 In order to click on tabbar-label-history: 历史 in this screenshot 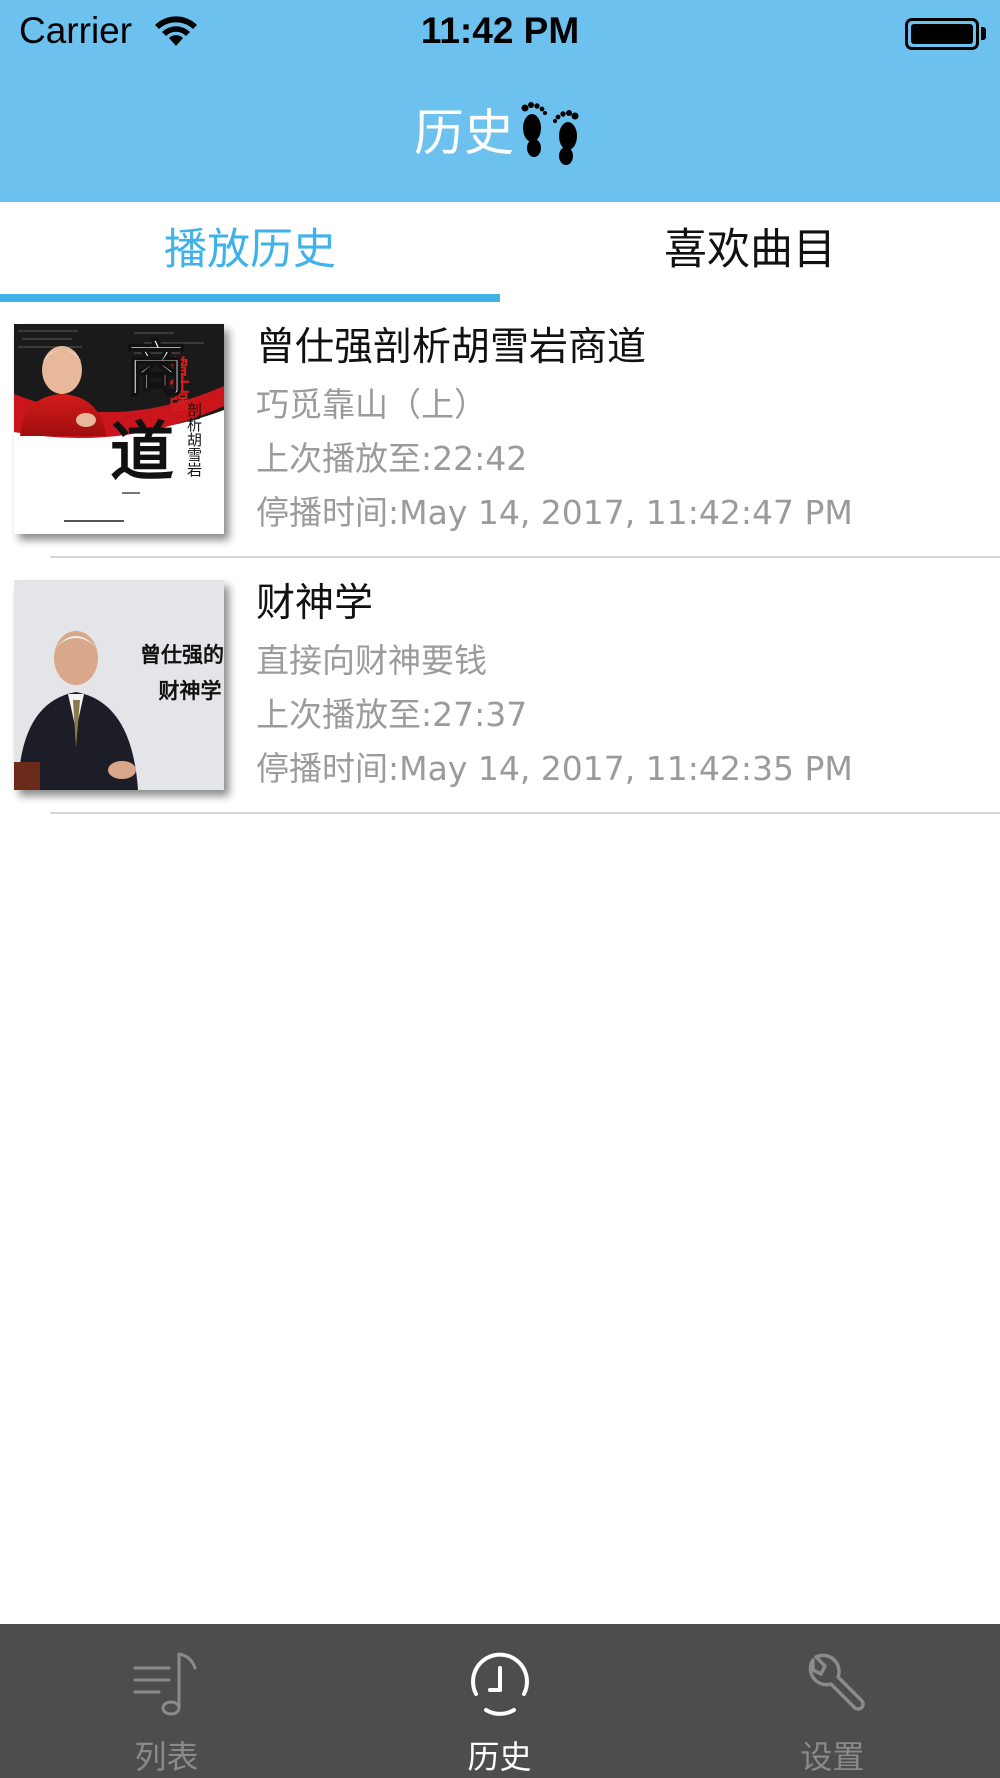, I will do `click(499, 1757)`.